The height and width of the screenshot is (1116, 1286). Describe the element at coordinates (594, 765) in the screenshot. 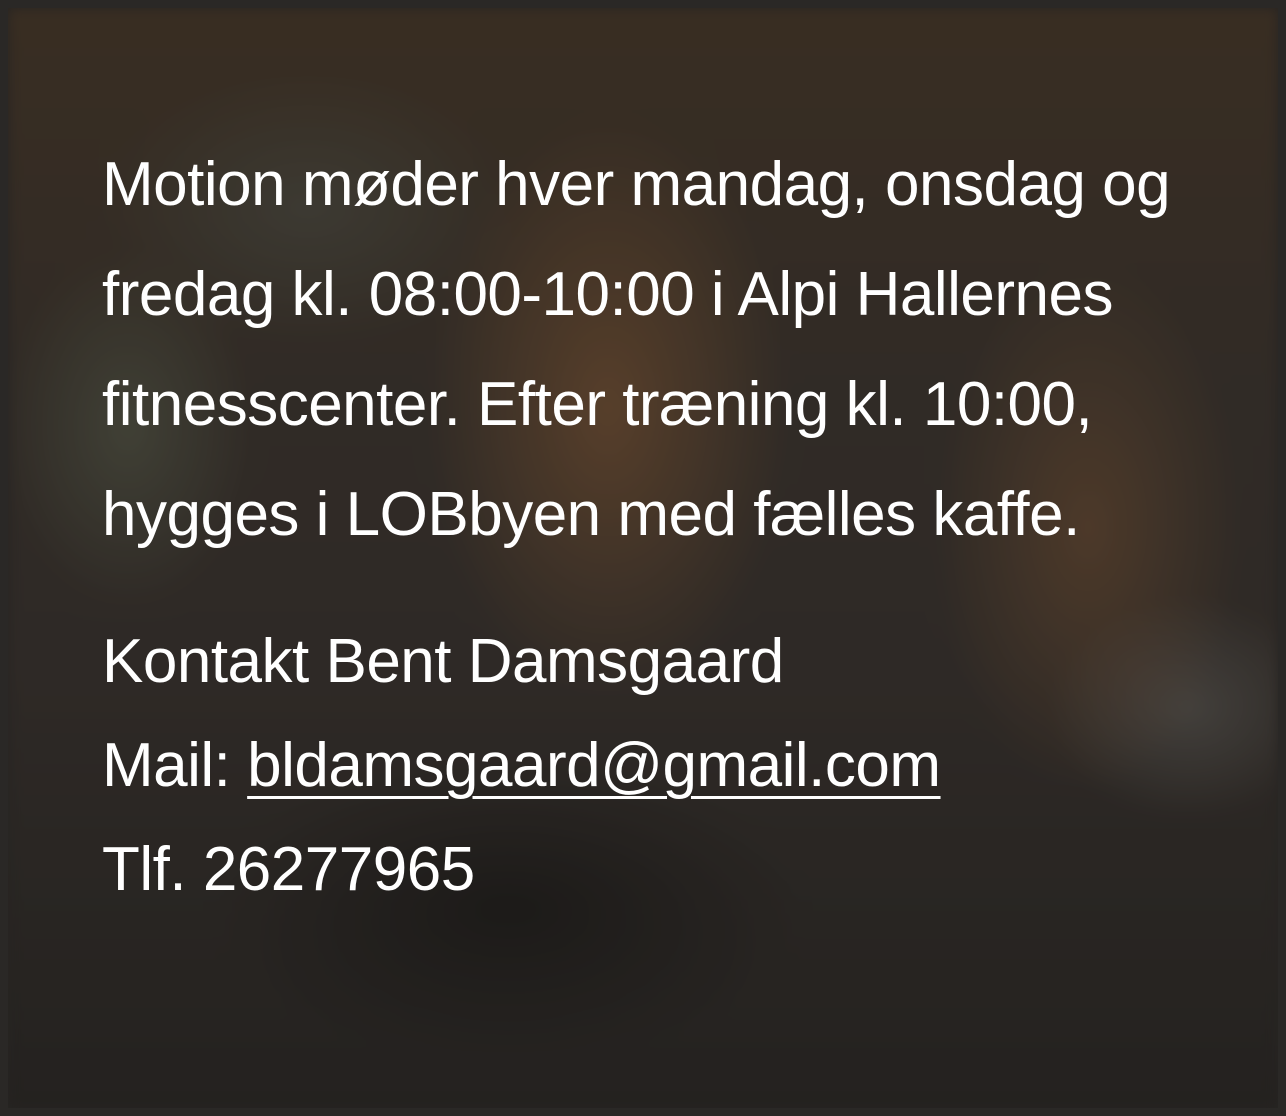

I see `email-link: bldamsgaard@gmail.com` at that location.